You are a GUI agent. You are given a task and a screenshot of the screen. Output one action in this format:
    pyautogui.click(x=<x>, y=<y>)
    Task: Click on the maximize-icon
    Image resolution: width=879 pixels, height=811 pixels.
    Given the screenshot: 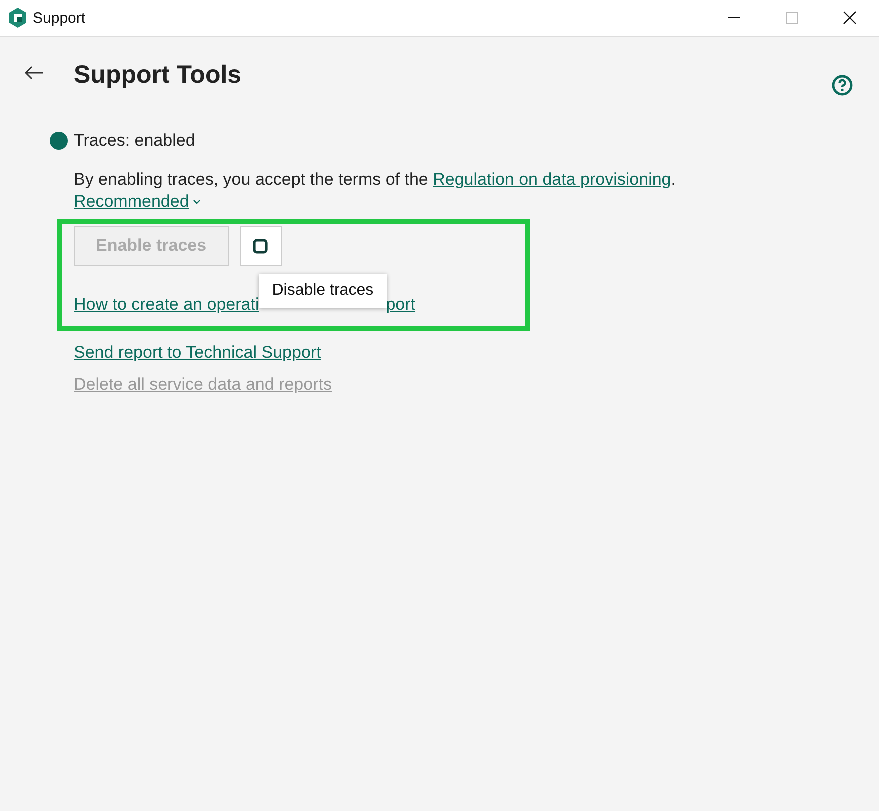 What is the action you would take?
    pyautogui.click(x=792, y=18)
    